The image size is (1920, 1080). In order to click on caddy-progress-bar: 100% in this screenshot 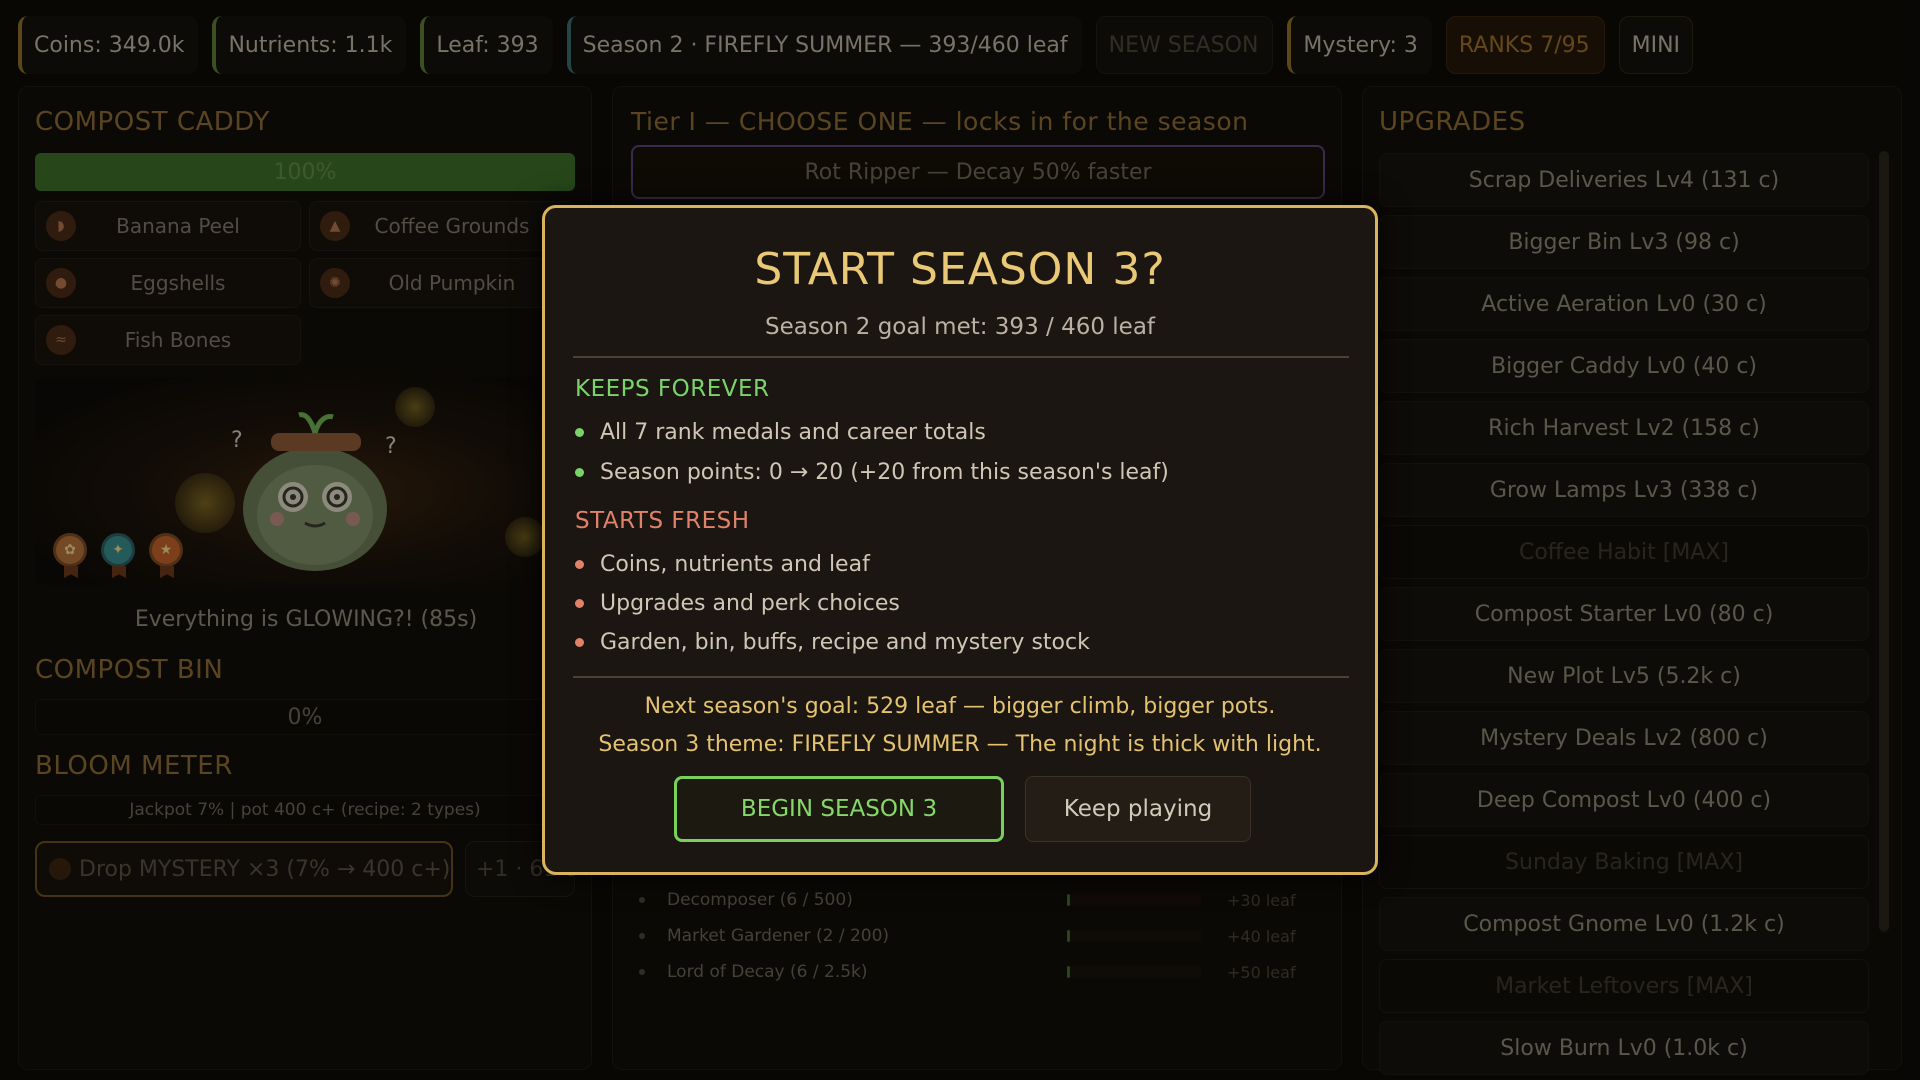, I will do `click(305, 172)`.